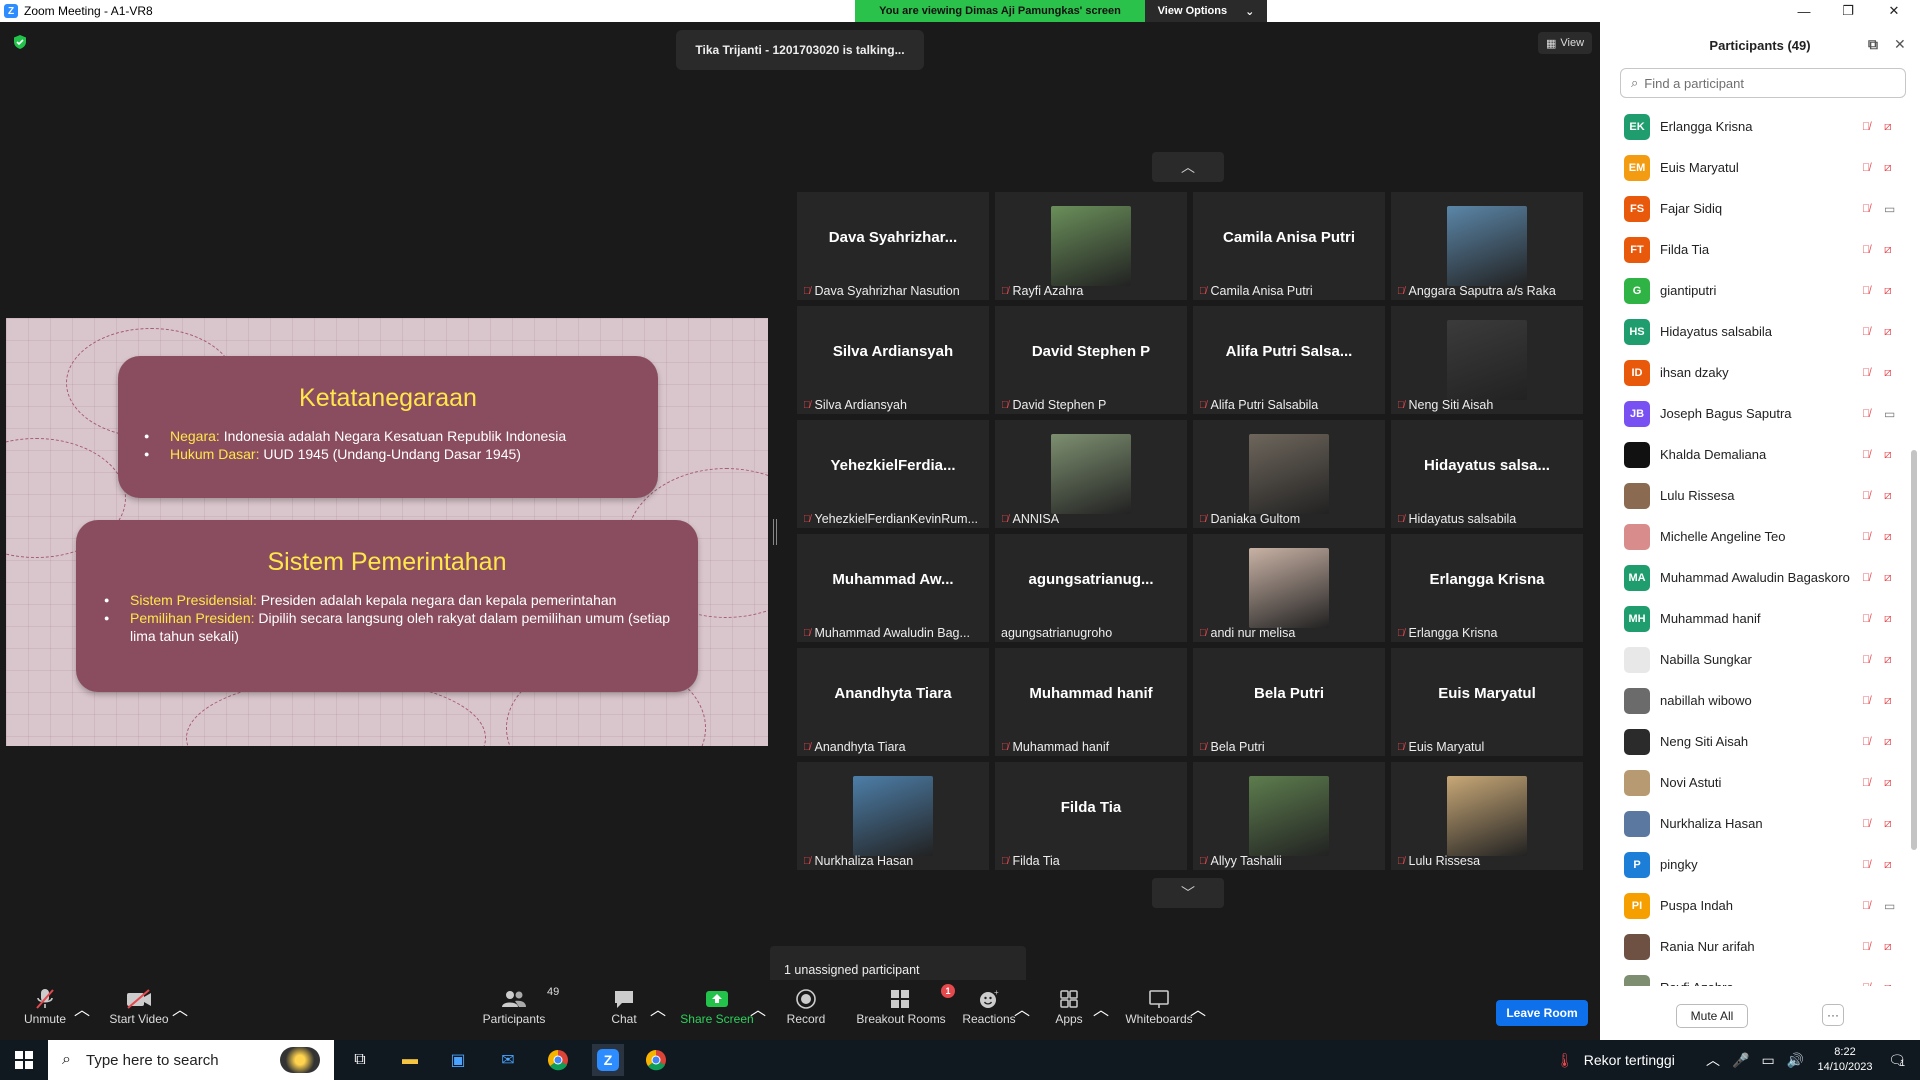 This screenshot has width=1920, height=1080. What do you see at coordinates (1833, 1015) in the screenshot?
I see `more-options-button: ···` at bounding box center [1833, 1015].